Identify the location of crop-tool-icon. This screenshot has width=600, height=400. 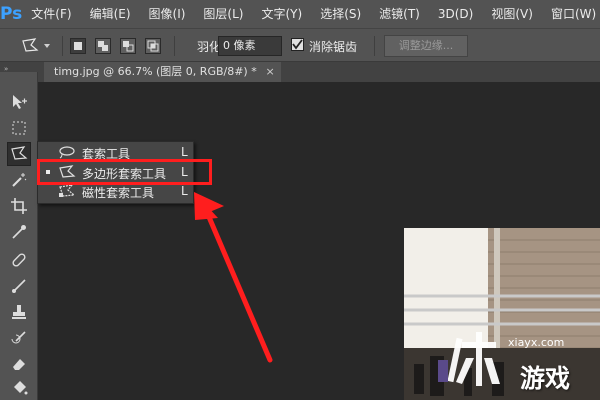
(19, 206).